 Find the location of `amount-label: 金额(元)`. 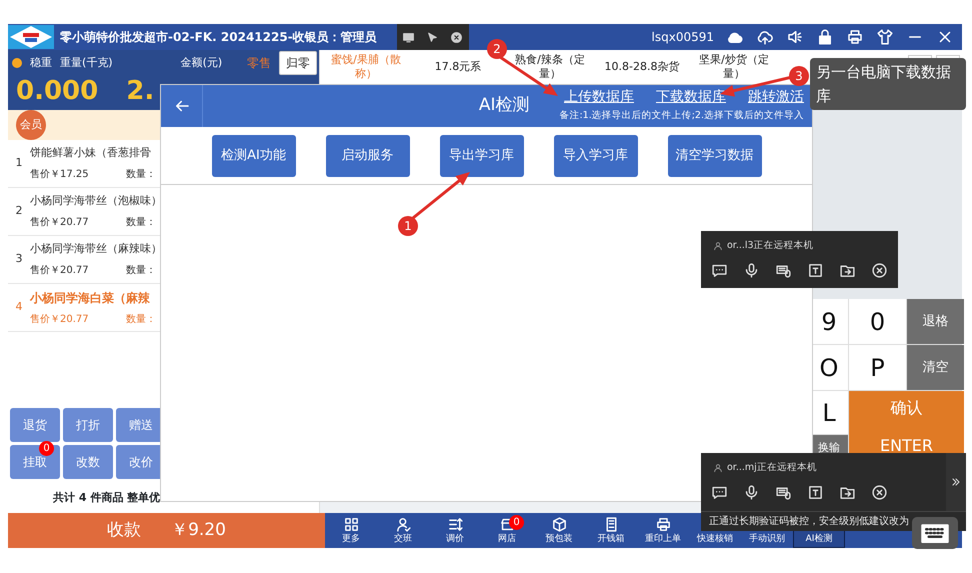

amount-label: 金额(元) is located at coordinates (201, 62).